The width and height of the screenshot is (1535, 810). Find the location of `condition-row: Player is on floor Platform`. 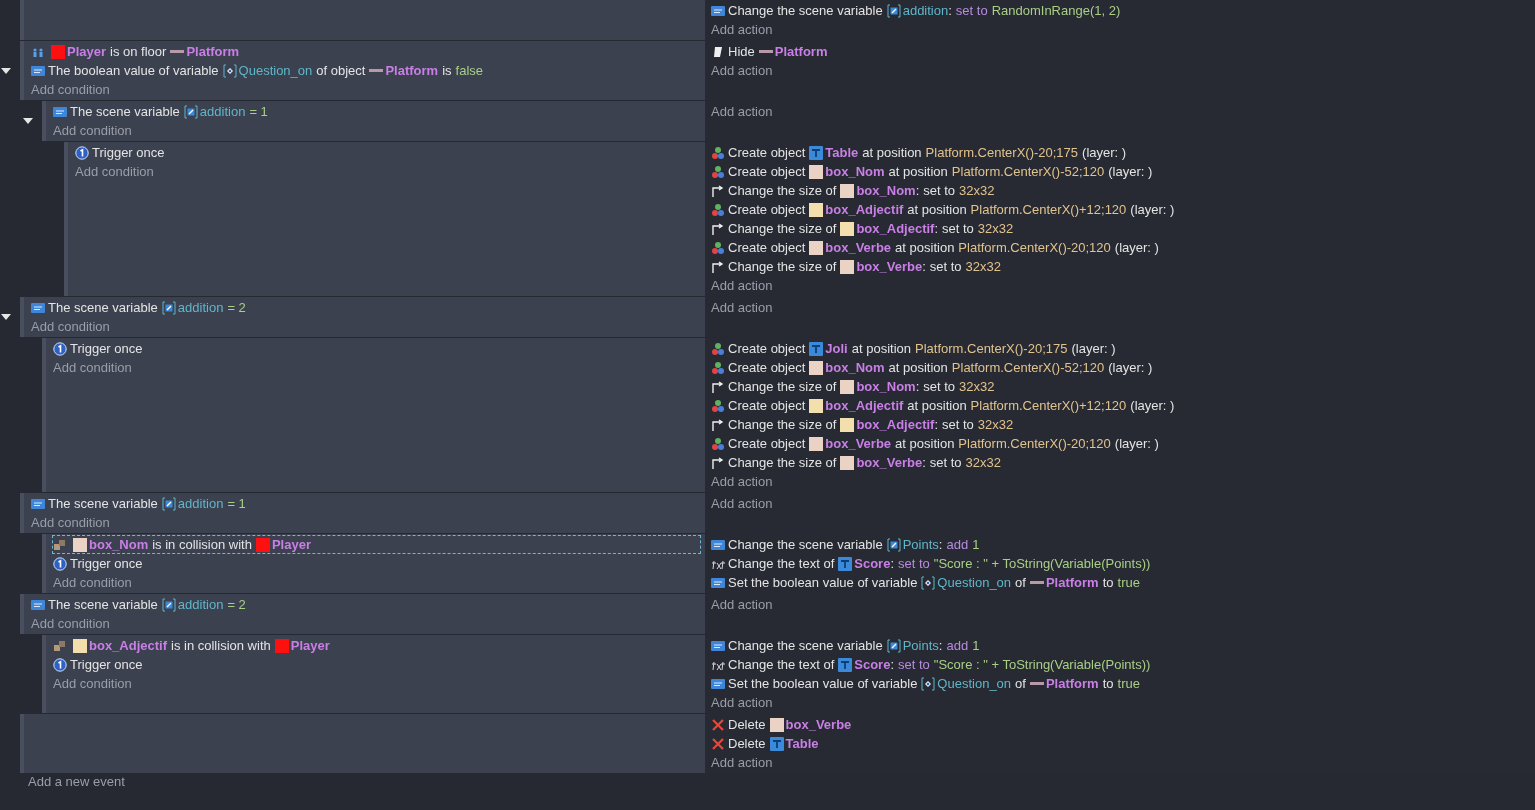

condition-row: Player is on floor Platform is located at coordinates (137, 51).